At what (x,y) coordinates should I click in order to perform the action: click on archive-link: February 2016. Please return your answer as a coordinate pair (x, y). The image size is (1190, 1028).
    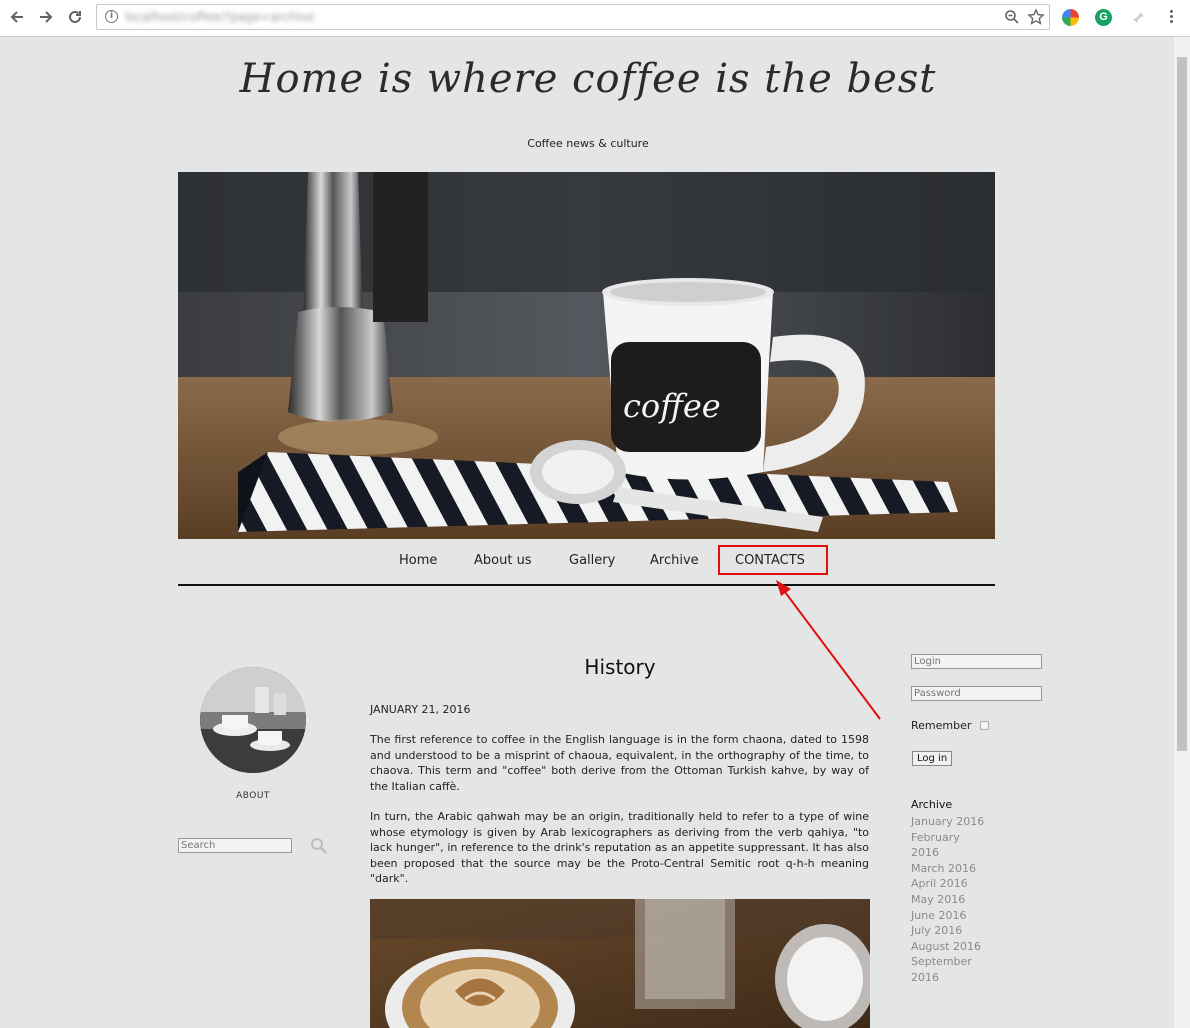
    Looking at the image, I should click on (951, 845).